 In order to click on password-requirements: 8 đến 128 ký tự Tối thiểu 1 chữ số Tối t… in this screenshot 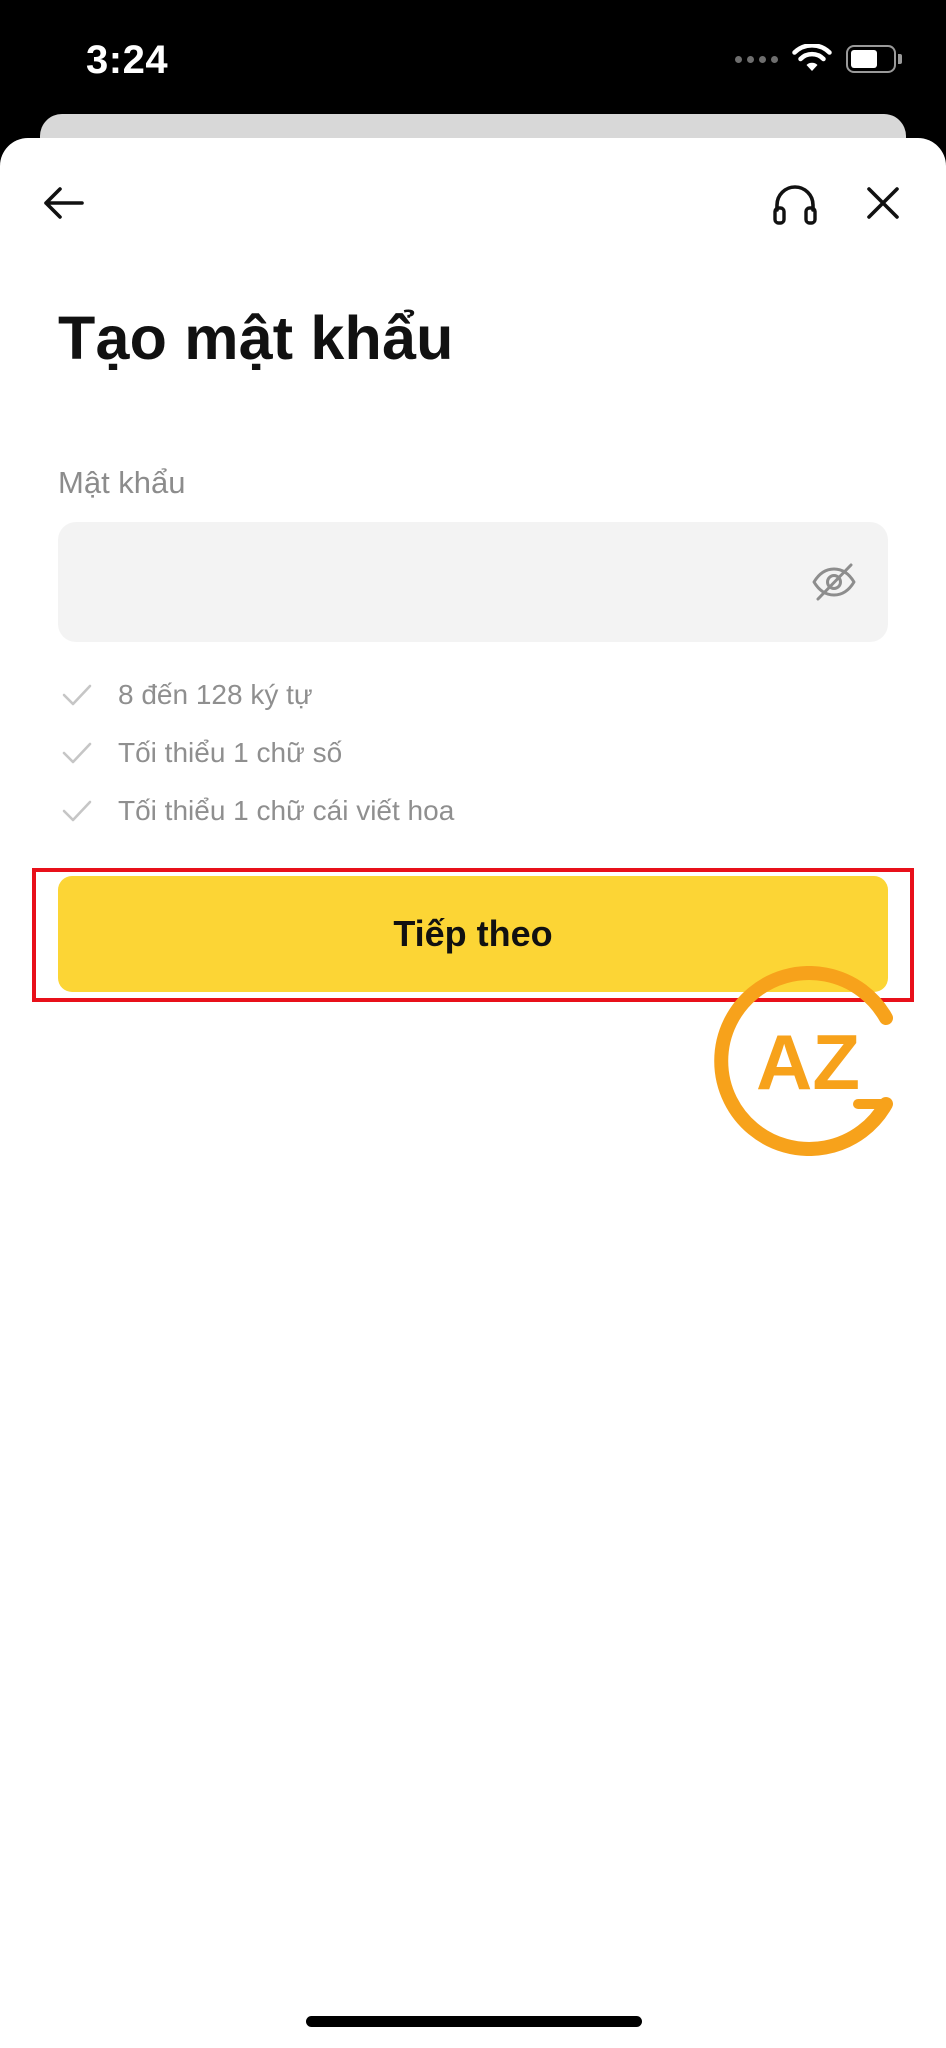, I will do `click(258, 753)`.